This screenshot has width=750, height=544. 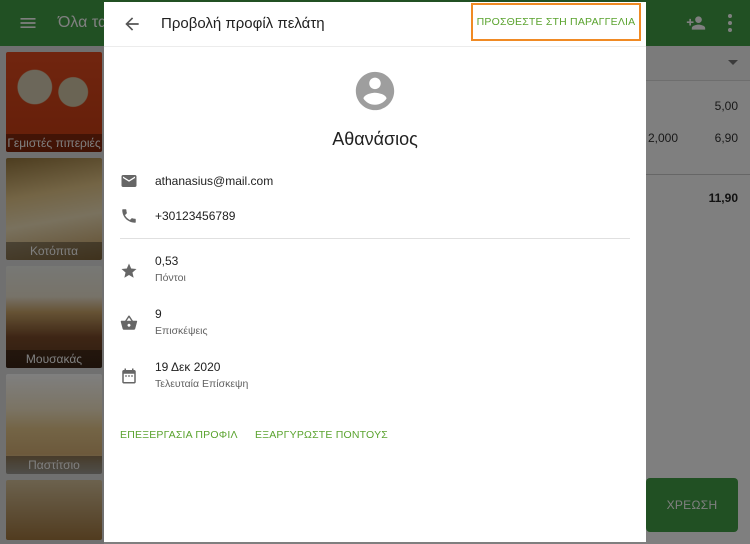 I want to click on customer-name: Αθανάσιος, so click(x=375, y=139).